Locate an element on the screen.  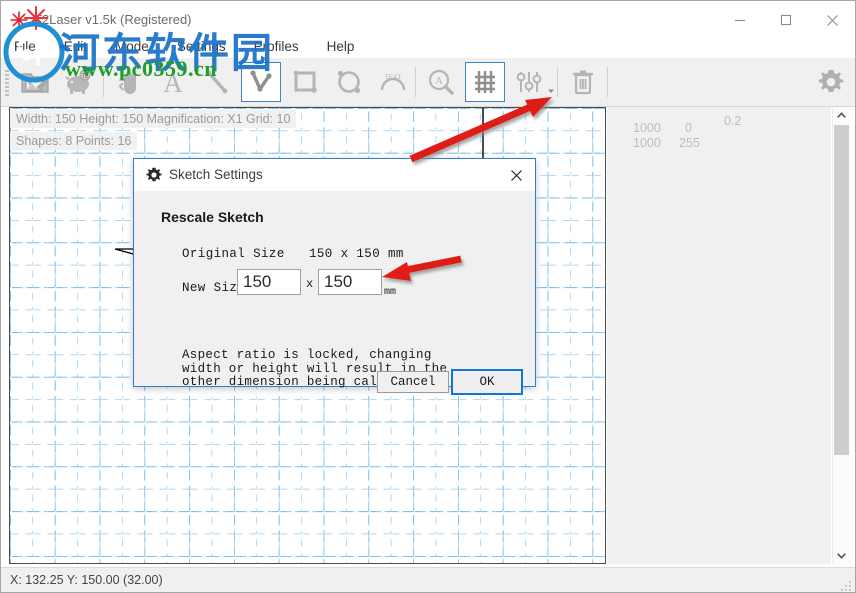
new-height-input: 150 is located at coordinates (350, 282).